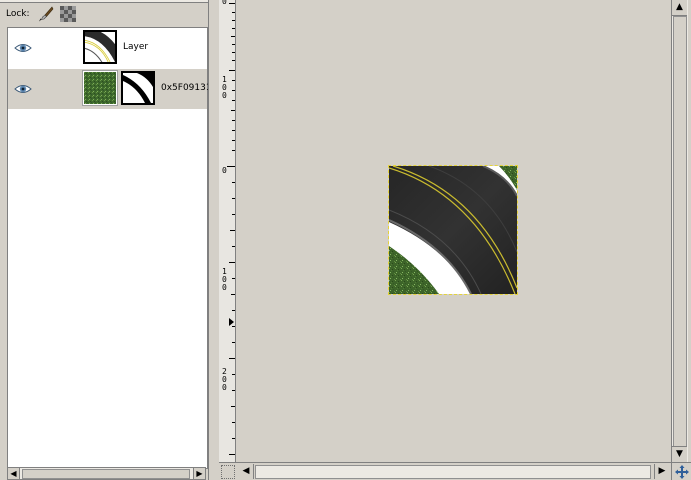 The width and height of the screenshot is (691, 480). I want to click on scroll-down-arrow-icon: ▼, so click(679, 454).